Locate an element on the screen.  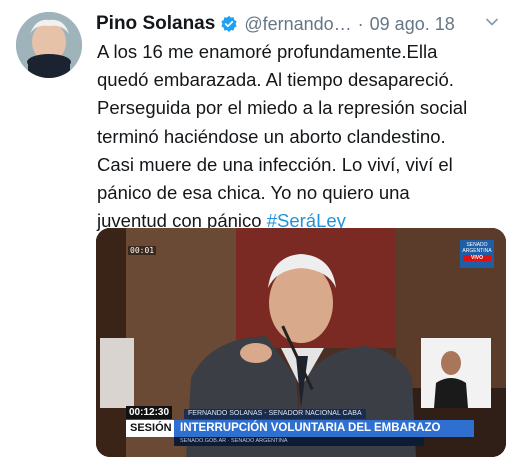
tweet-date: 09 ago. 18 is located at coordinates (412, 24).